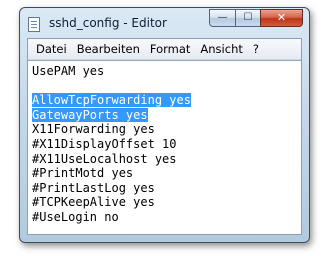  Describe the element at coordinates (281, 18) in the screenshot. I see `close-button: ✕` at that location.